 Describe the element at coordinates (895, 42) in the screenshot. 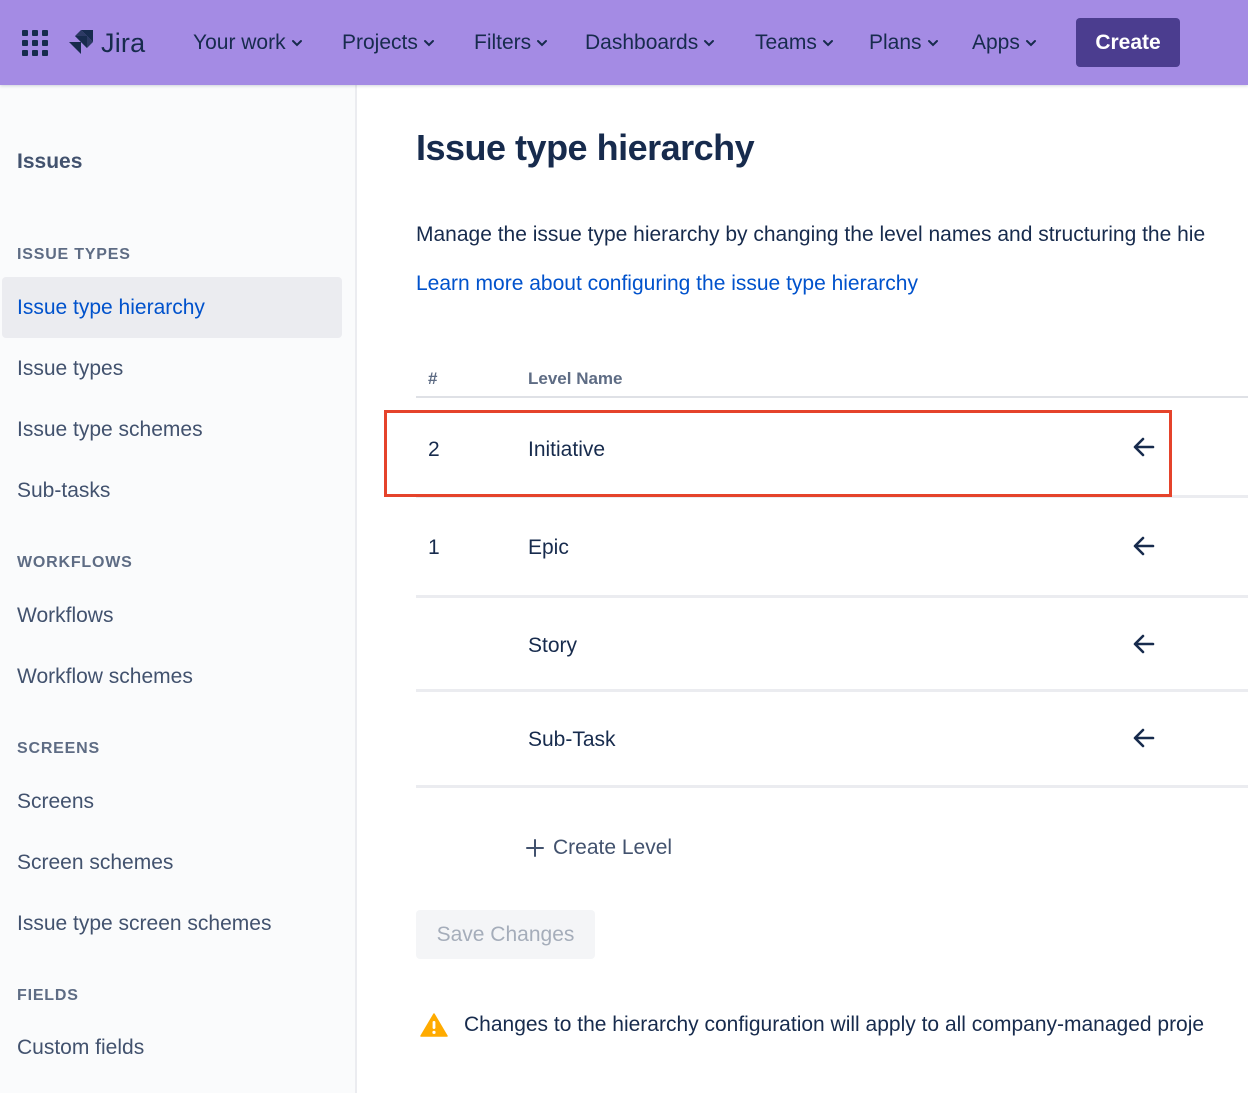

I see `nav-label: Plans` at that location.